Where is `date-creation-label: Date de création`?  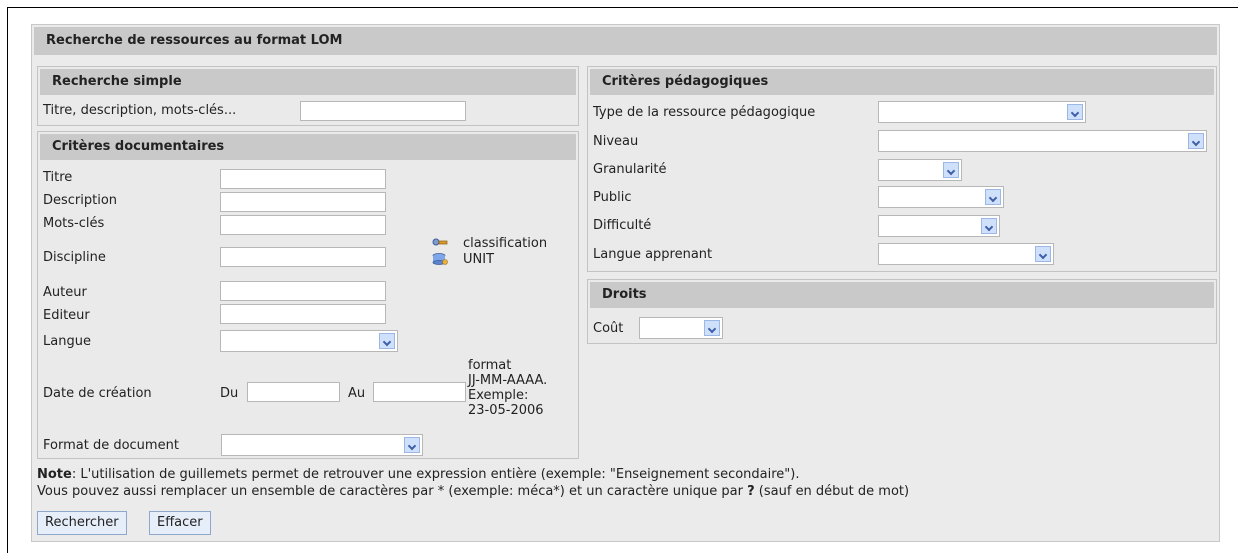 date-creation-label: Date de création is located at coordinates (97, 393).